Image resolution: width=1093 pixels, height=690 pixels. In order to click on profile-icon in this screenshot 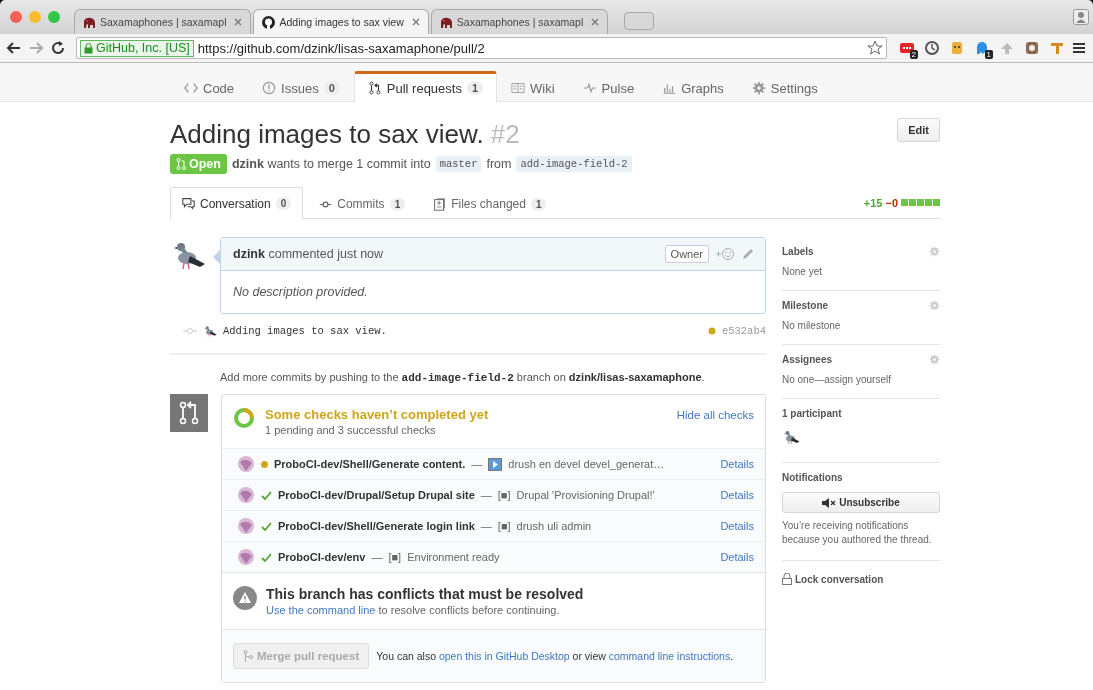, I will do `click(1081, 17)`.